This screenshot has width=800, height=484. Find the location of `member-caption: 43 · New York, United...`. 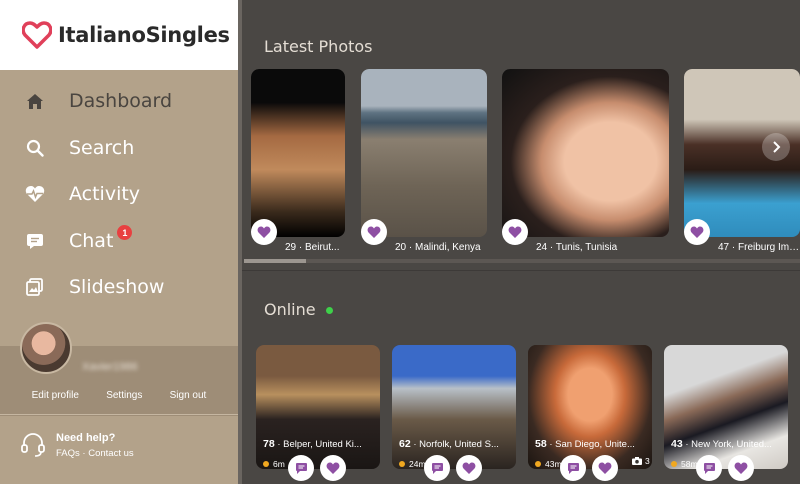

member-caption: 43 · New York, United... is located at coordinates (729, 444).